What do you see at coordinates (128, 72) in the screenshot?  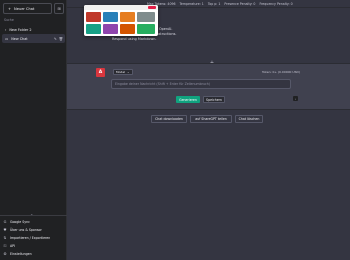 I see `chevron-down-icon: ⌄` at bounding box center [128, 72].